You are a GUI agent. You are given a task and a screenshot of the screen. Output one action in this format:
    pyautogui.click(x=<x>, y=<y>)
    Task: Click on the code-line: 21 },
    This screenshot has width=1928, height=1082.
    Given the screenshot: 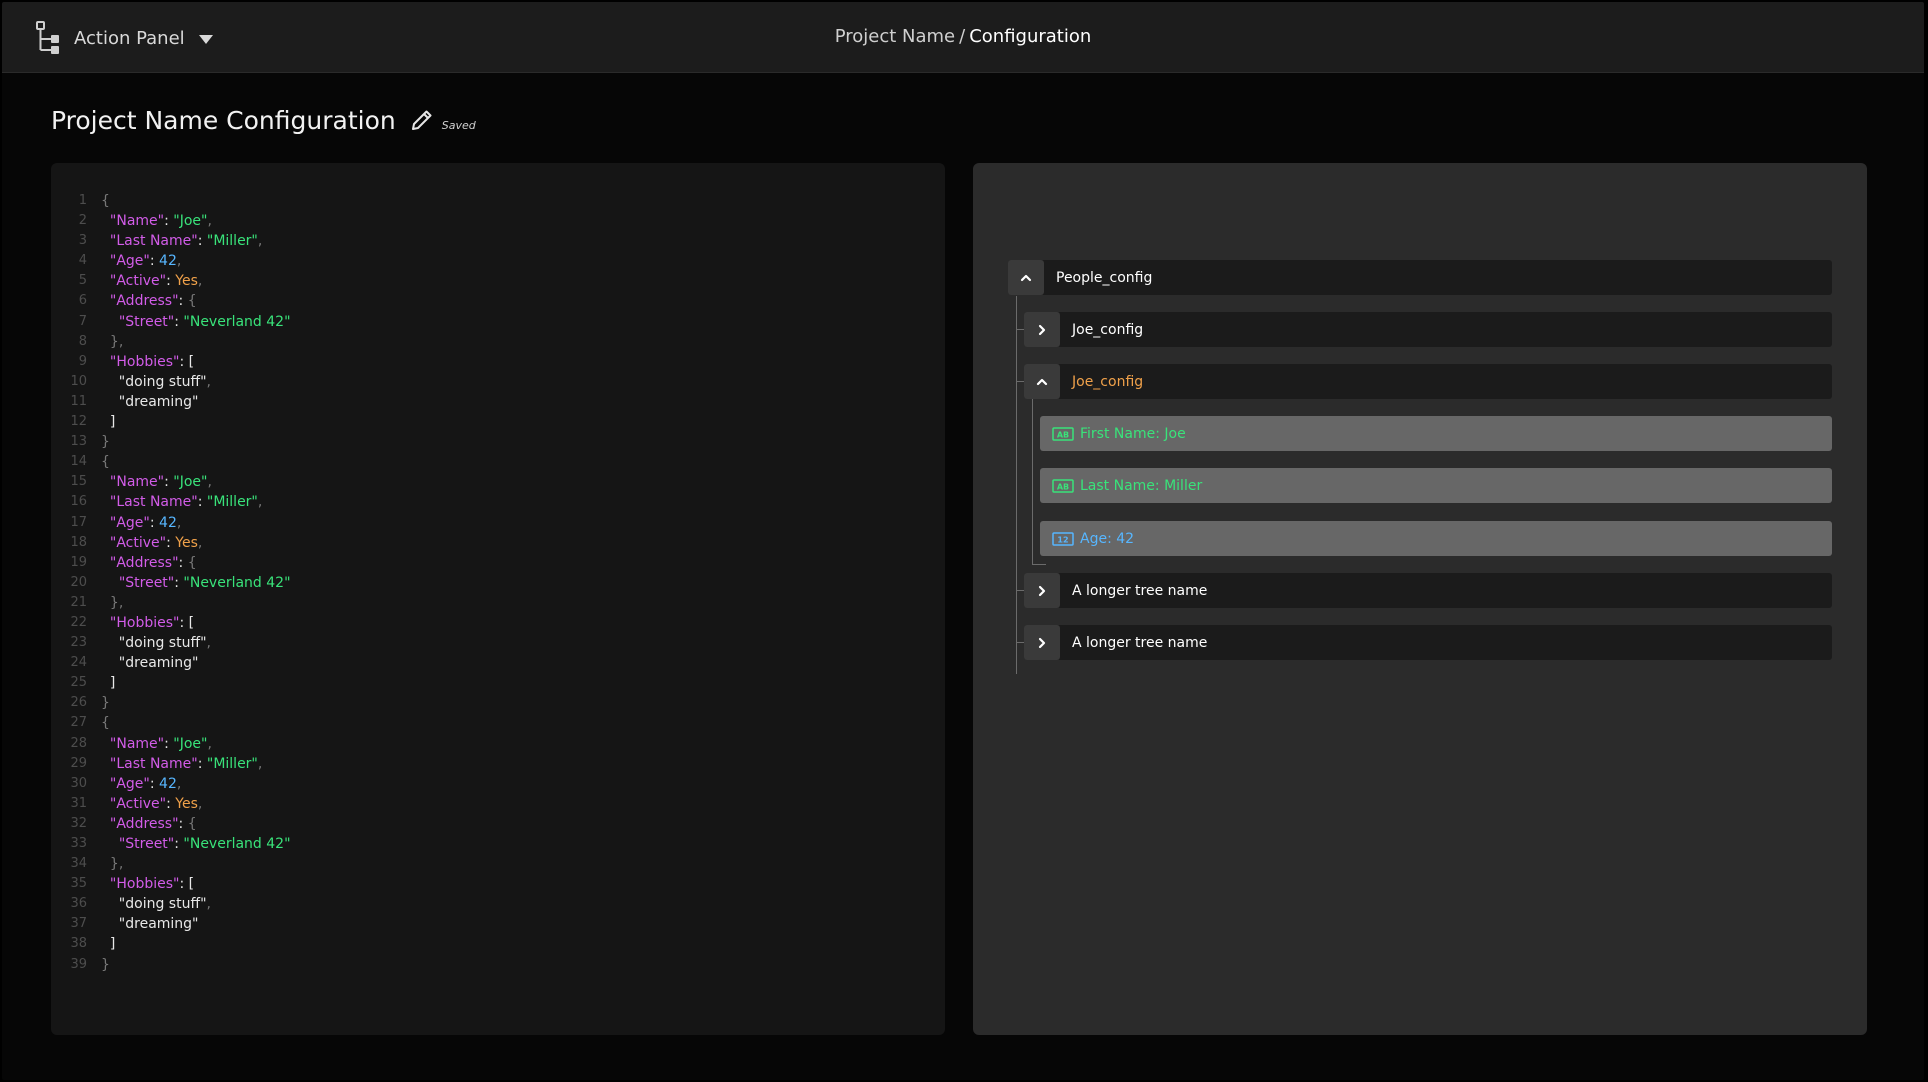 What is the action you would take?
    pyautogui.click(x=179, y=603)
    